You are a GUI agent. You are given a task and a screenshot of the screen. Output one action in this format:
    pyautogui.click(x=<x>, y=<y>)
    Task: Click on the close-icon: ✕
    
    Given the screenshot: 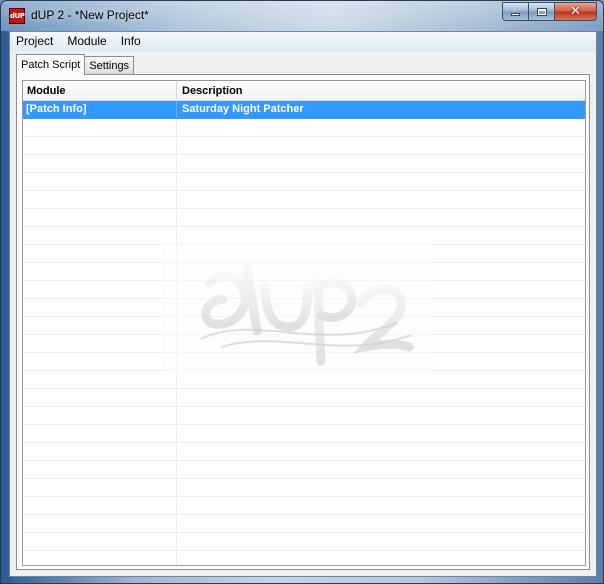 What is the action you would take?
    pyautogui.click(x=575, y=11)
    